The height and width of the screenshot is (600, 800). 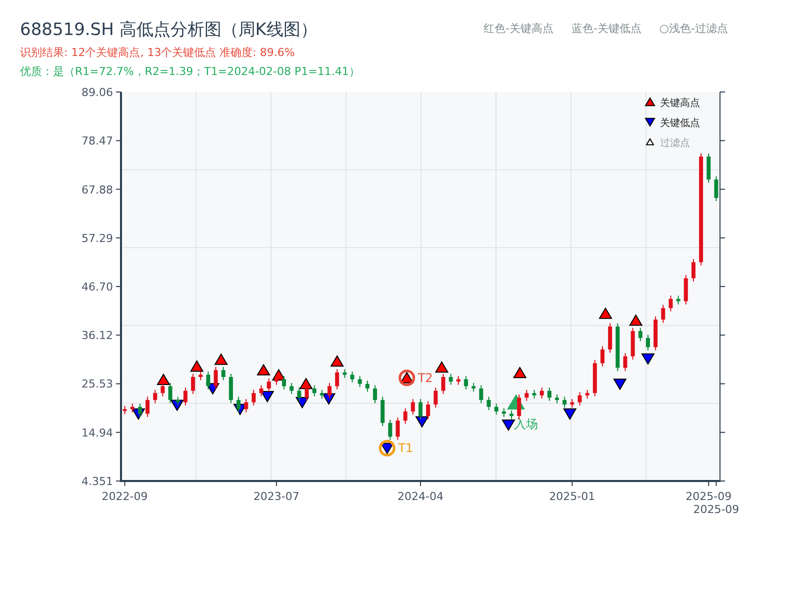 I want to click on legend-text: 蓝色-关键低点, so click(x=606, y=28).